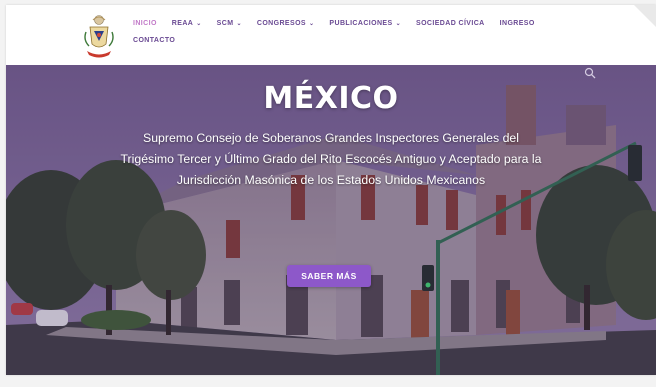  I want to click on search-icon, so click(590, 73).